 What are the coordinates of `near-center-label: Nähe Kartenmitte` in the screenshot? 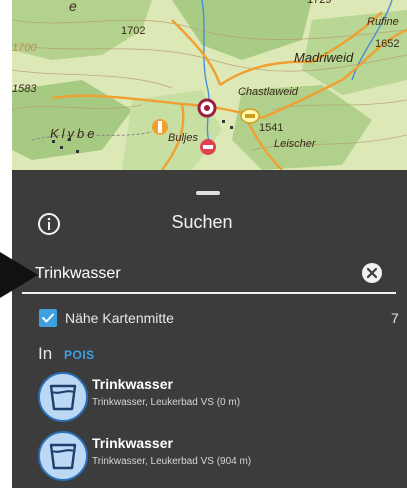 It's located at (119, 318).